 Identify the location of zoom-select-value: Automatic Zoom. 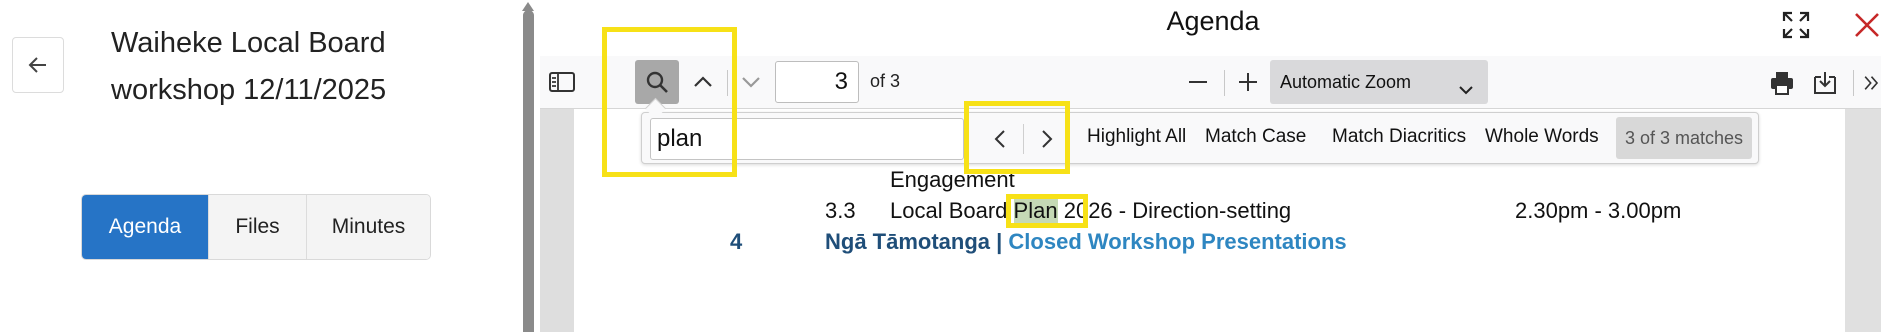
(1346, 82).